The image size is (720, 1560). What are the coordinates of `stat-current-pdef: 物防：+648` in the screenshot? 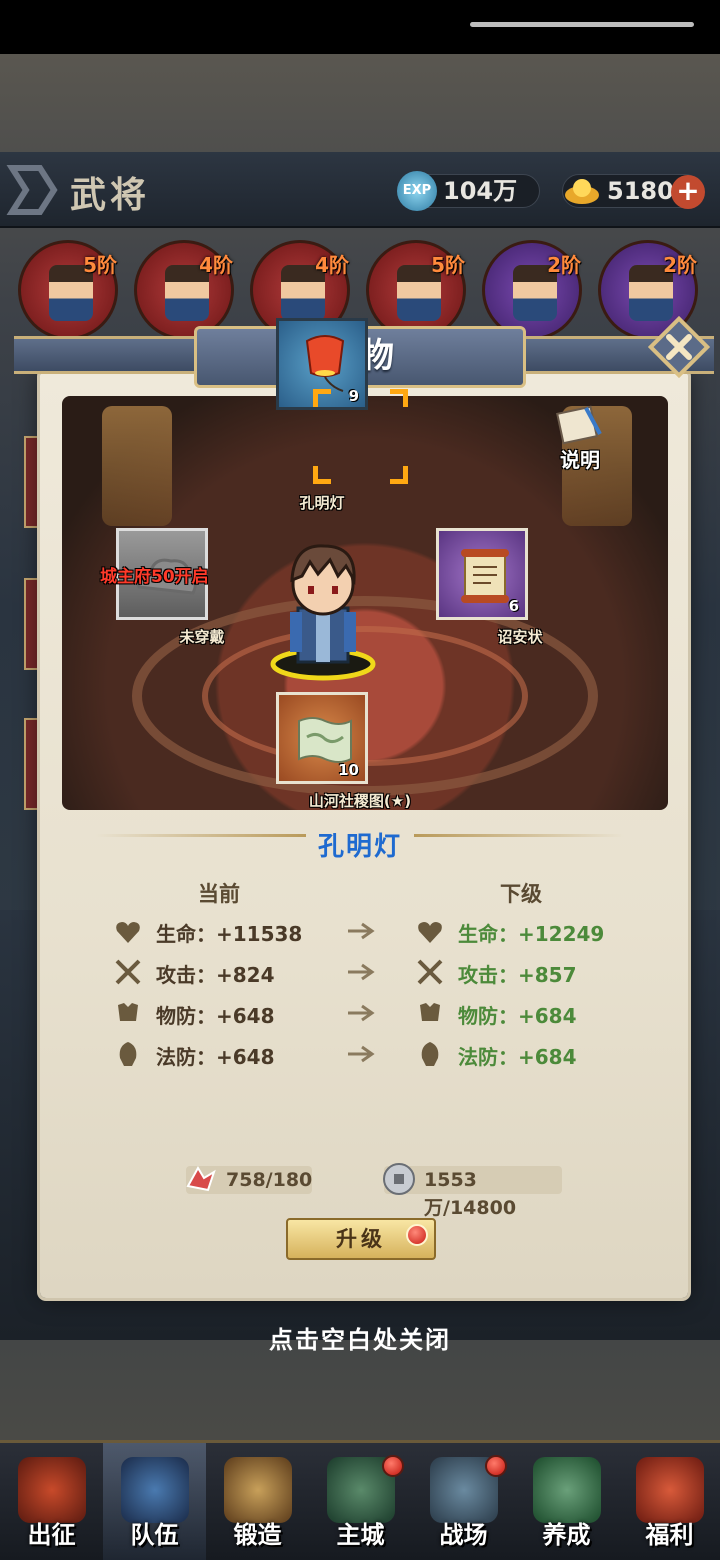 It's located at (215, 1016).